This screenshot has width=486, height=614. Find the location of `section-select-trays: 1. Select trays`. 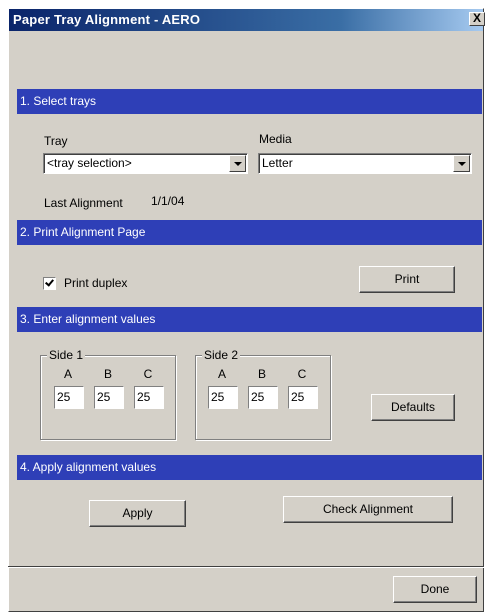

section-select-trays: 1. Select trays is located at coordinates (249, 101).